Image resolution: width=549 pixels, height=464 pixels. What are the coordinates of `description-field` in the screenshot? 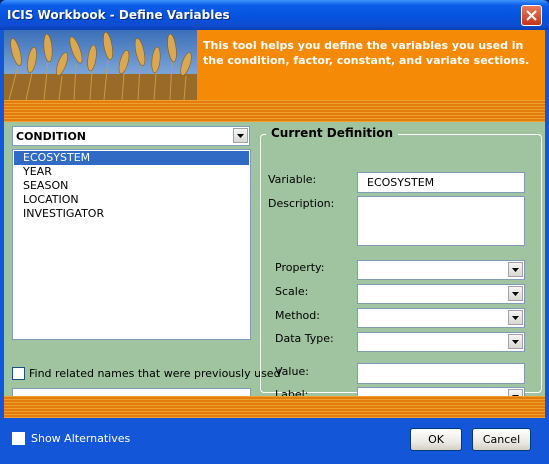 It's located at (441, 221).